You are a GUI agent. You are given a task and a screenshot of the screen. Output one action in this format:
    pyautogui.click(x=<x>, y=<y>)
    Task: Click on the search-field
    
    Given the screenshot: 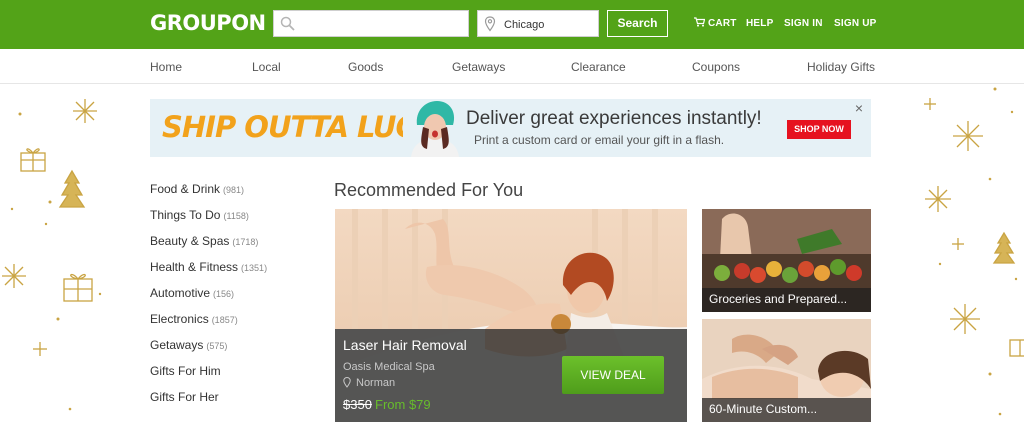 What is the action you would take?
    pyautogui.click(x=371, y=23)
    